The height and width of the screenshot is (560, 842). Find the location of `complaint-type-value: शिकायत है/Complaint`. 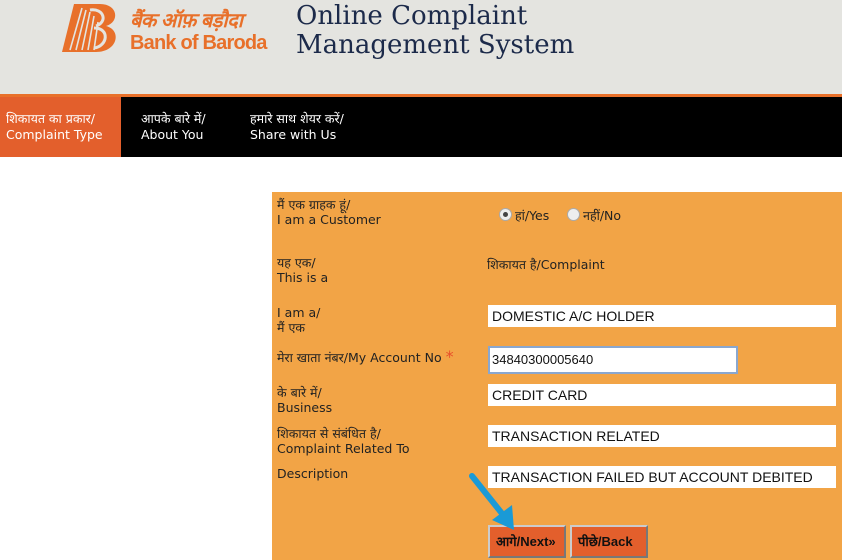

complaint-type-value: शिकायत है/Complaint is located at coordinates (546, 264).